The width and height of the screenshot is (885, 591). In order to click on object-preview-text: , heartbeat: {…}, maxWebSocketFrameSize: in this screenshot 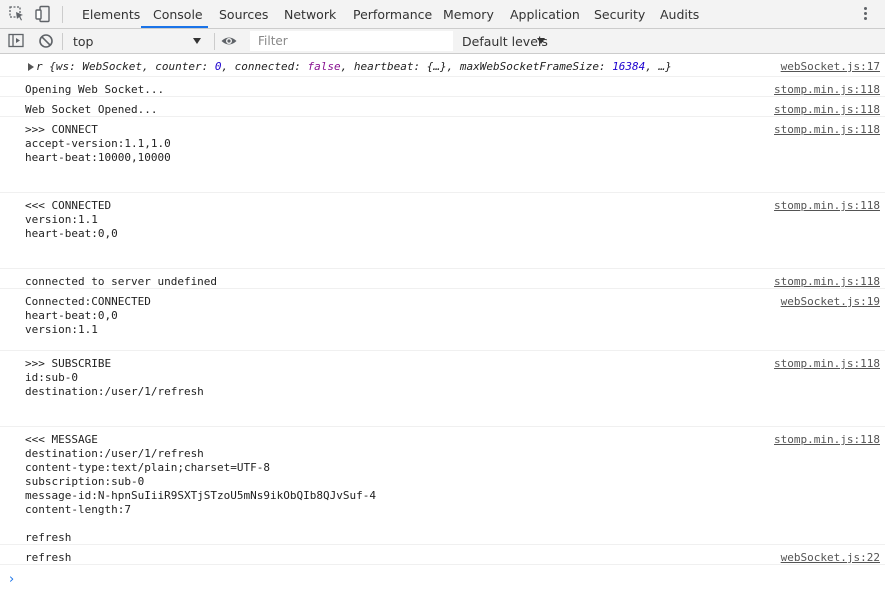, I will do `click(476, 66)`.